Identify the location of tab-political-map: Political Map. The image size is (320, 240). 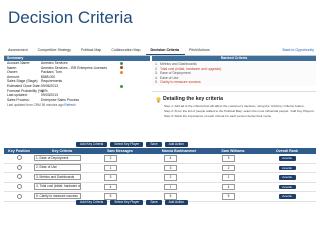
(92, 51).